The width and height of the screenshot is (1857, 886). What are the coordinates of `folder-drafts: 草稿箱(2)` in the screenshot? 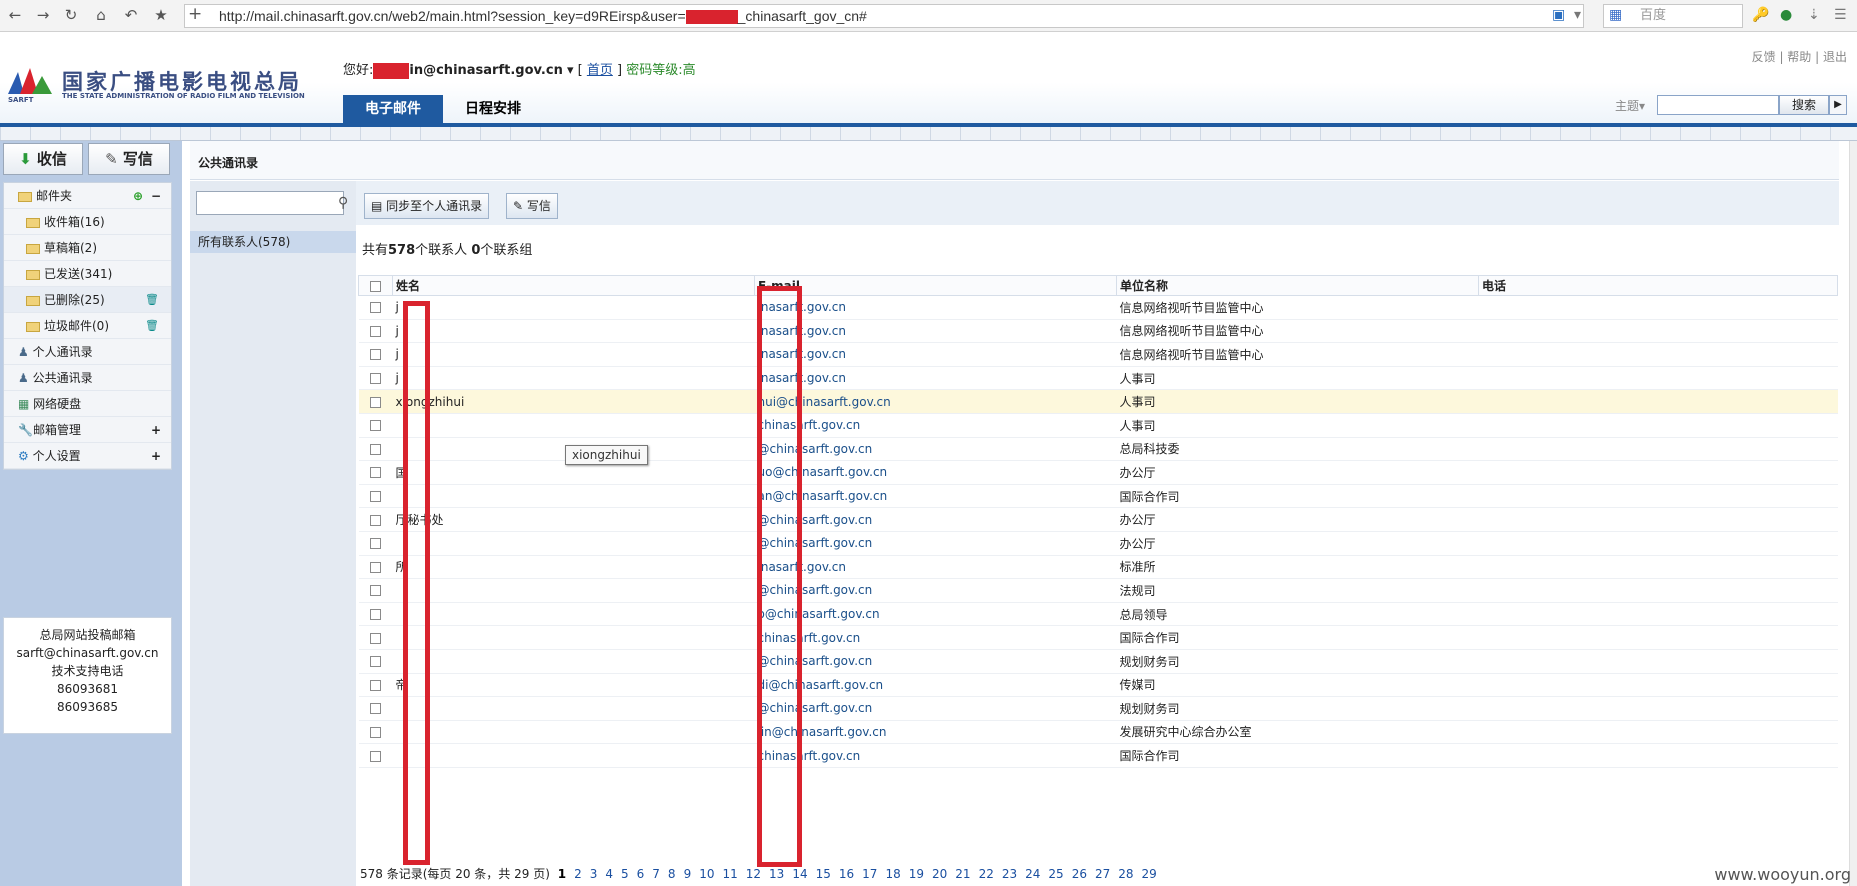 It's located at (87, 248).